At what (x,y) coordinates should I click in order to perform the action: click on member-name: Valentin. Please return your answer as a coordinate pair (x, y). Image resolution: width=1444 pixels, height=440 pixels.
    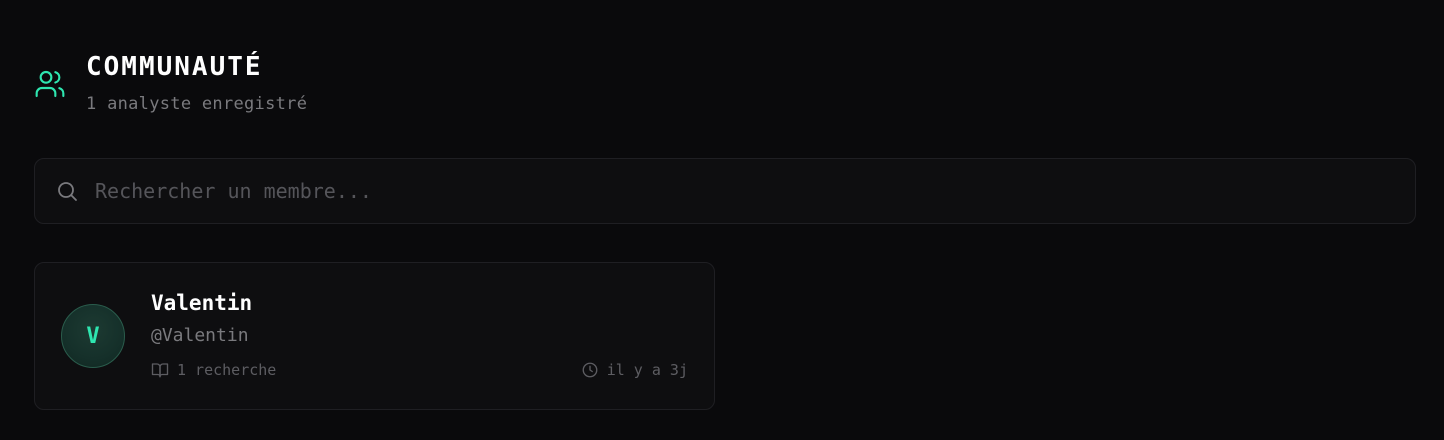
    Looking at the image, I should click on (202, 303).